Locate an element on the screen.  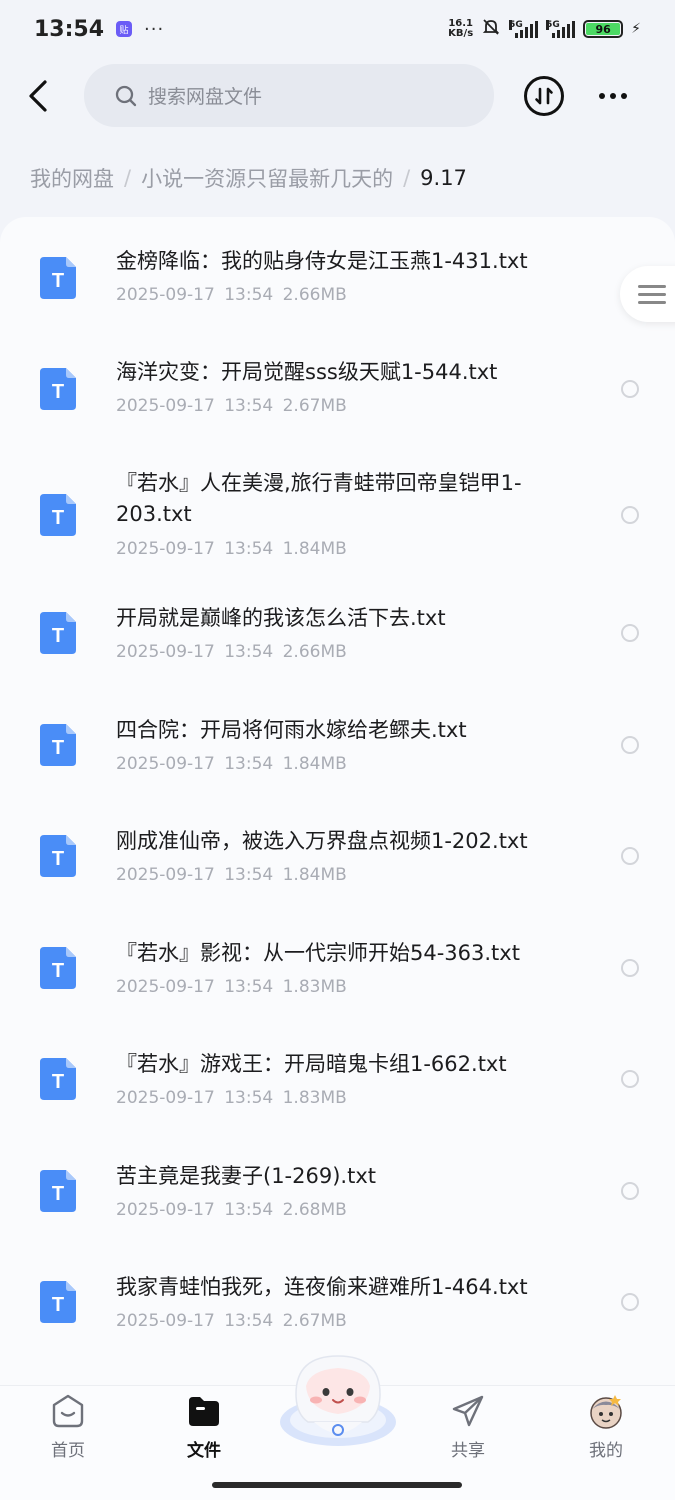
mute-bell-icon is located at coordinates (491, 29).